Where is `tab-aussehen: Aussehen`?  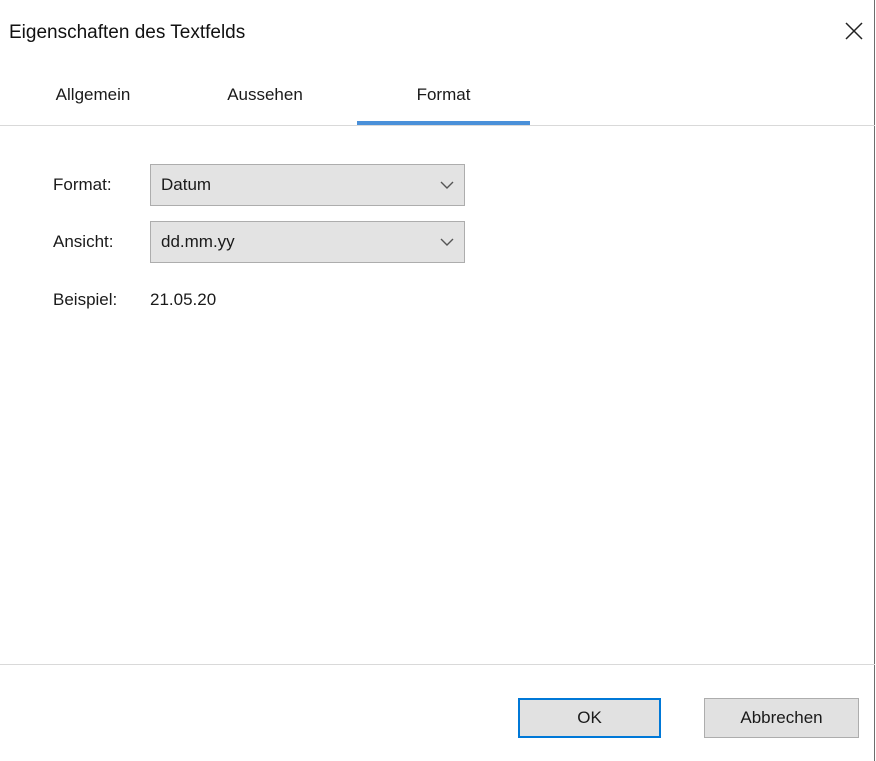 tab-aussehen: Aussehen is located at coordinates (265, 95).